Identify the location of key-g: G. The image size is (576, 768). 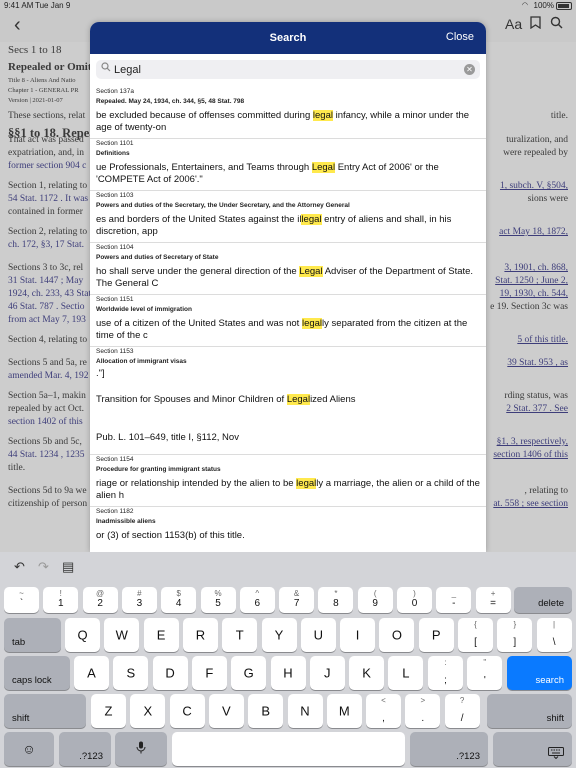
(249, 673).